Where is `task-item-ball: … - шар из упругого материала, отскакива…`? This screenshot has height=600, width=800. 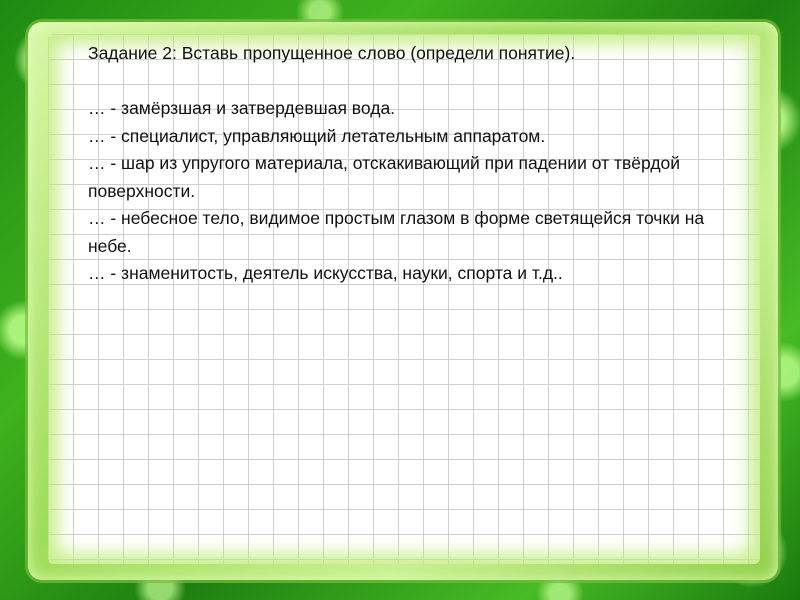
task-item-ball: … - шар из упругого материала, отскакива… is located at coordinates (384, 177).